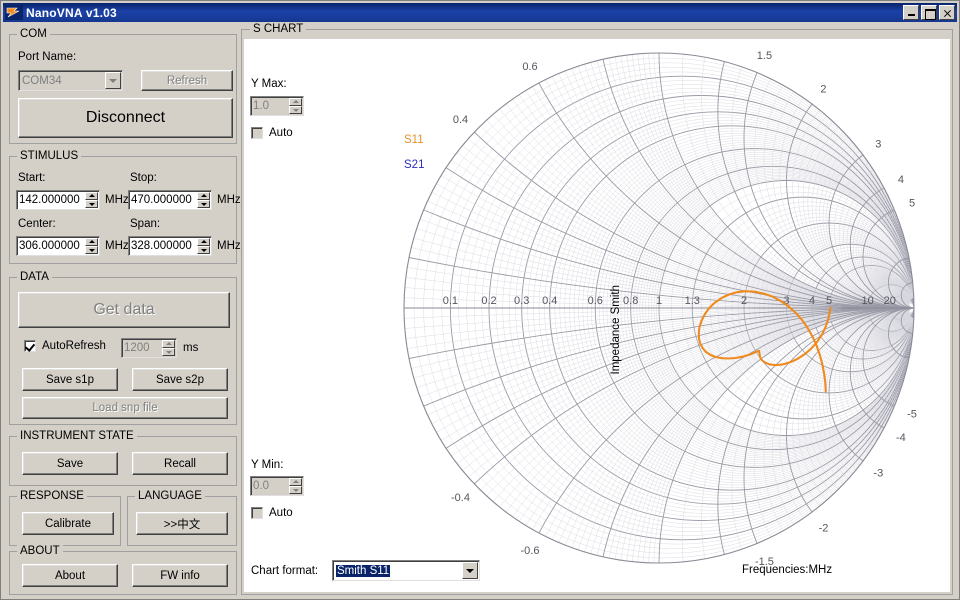  I want to click on fw-info-button: FW info, so click(180, 575).